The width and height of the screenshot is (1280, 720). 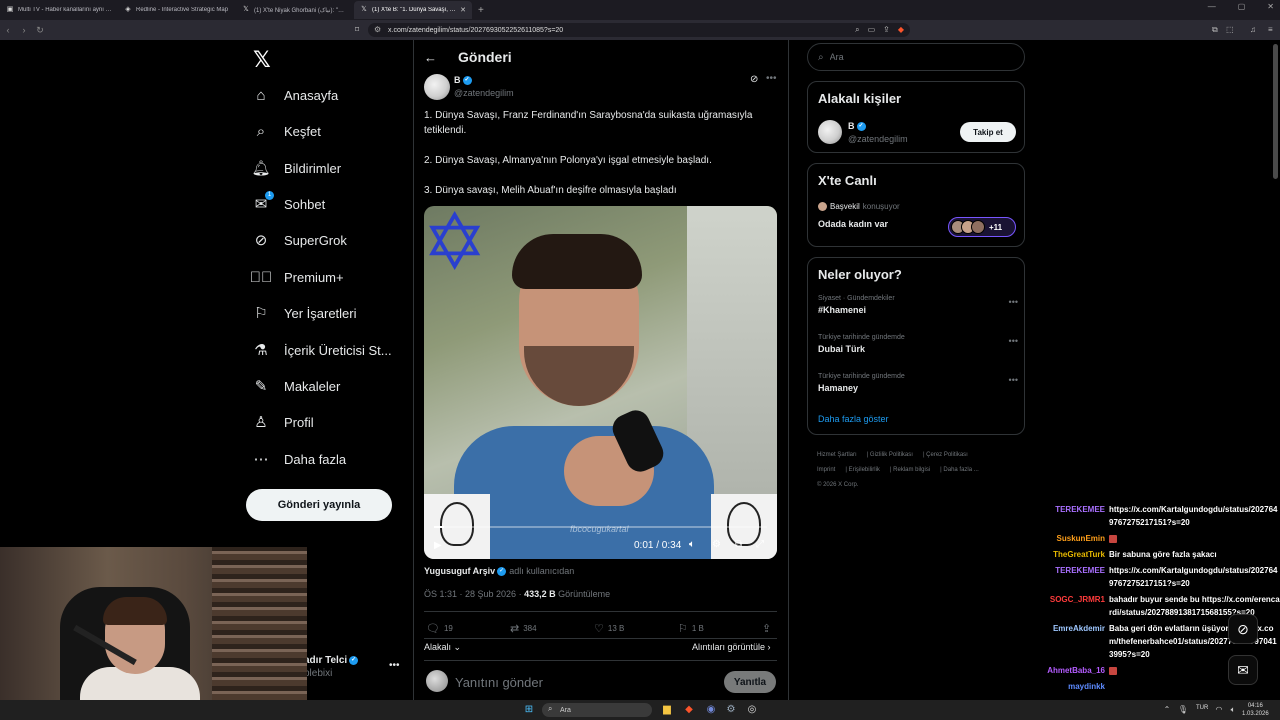 I want to click on account-more-icon: •••, so click(x=394, y=665).